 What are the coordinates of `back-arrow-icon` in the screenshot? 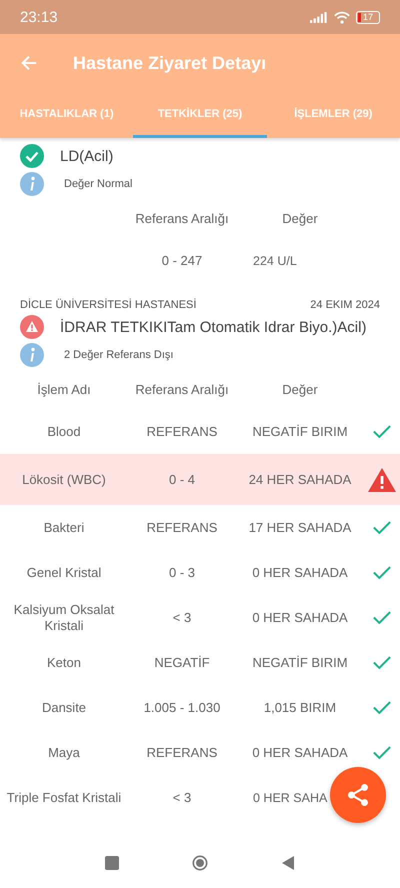 It's located at (29, 63).